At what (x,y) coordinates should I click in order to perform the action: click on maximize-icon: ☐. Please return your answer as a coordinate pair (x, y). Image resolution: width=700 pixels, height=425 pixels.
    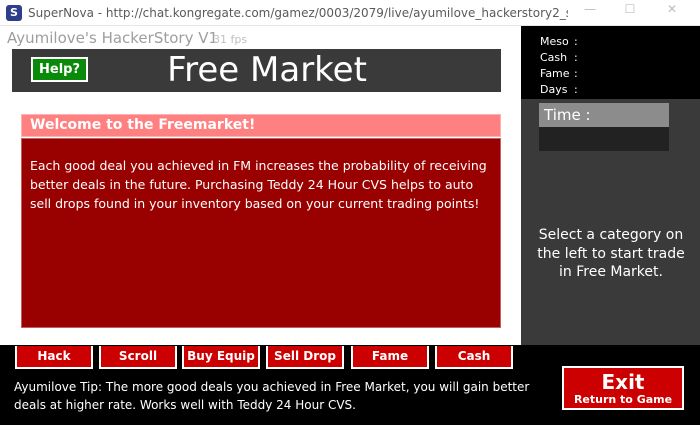
    Looking at the image, I should click on (630, 13).